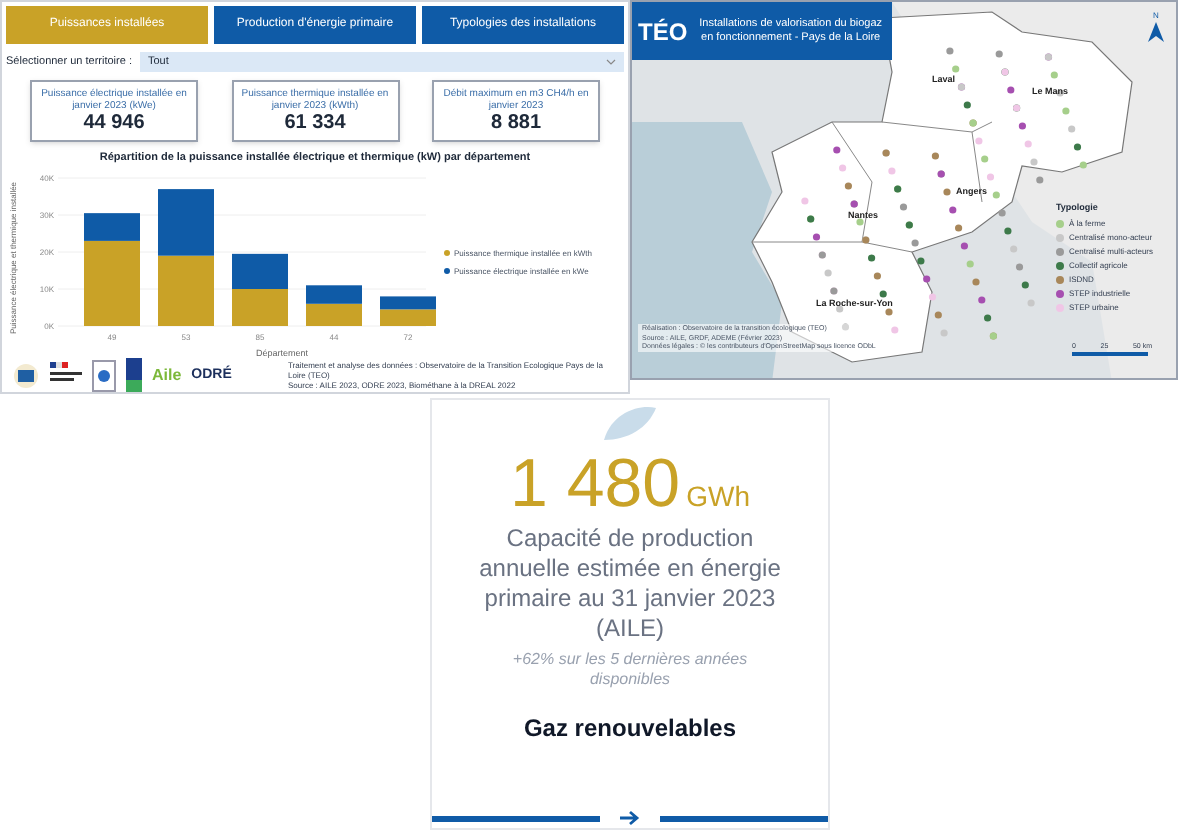 The height and width of the screenshot is (830, 1178). Describe the element at coordinates (630, 424) in the screenshot. I see `leaf-icon` at that location.